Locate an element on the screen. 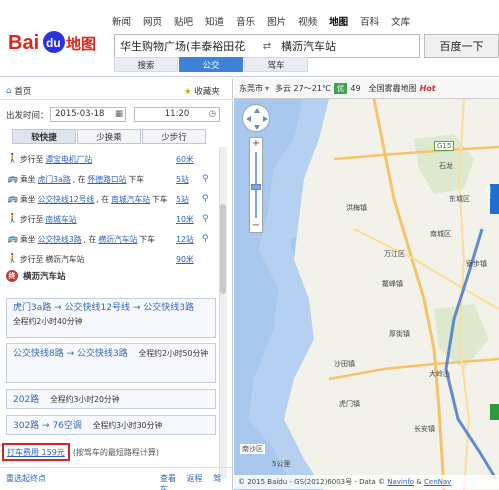 Image resolution: width=499 pixels, height=490 pixels. stop-link: 南城汽车站 is located at coordinates (130, 199).